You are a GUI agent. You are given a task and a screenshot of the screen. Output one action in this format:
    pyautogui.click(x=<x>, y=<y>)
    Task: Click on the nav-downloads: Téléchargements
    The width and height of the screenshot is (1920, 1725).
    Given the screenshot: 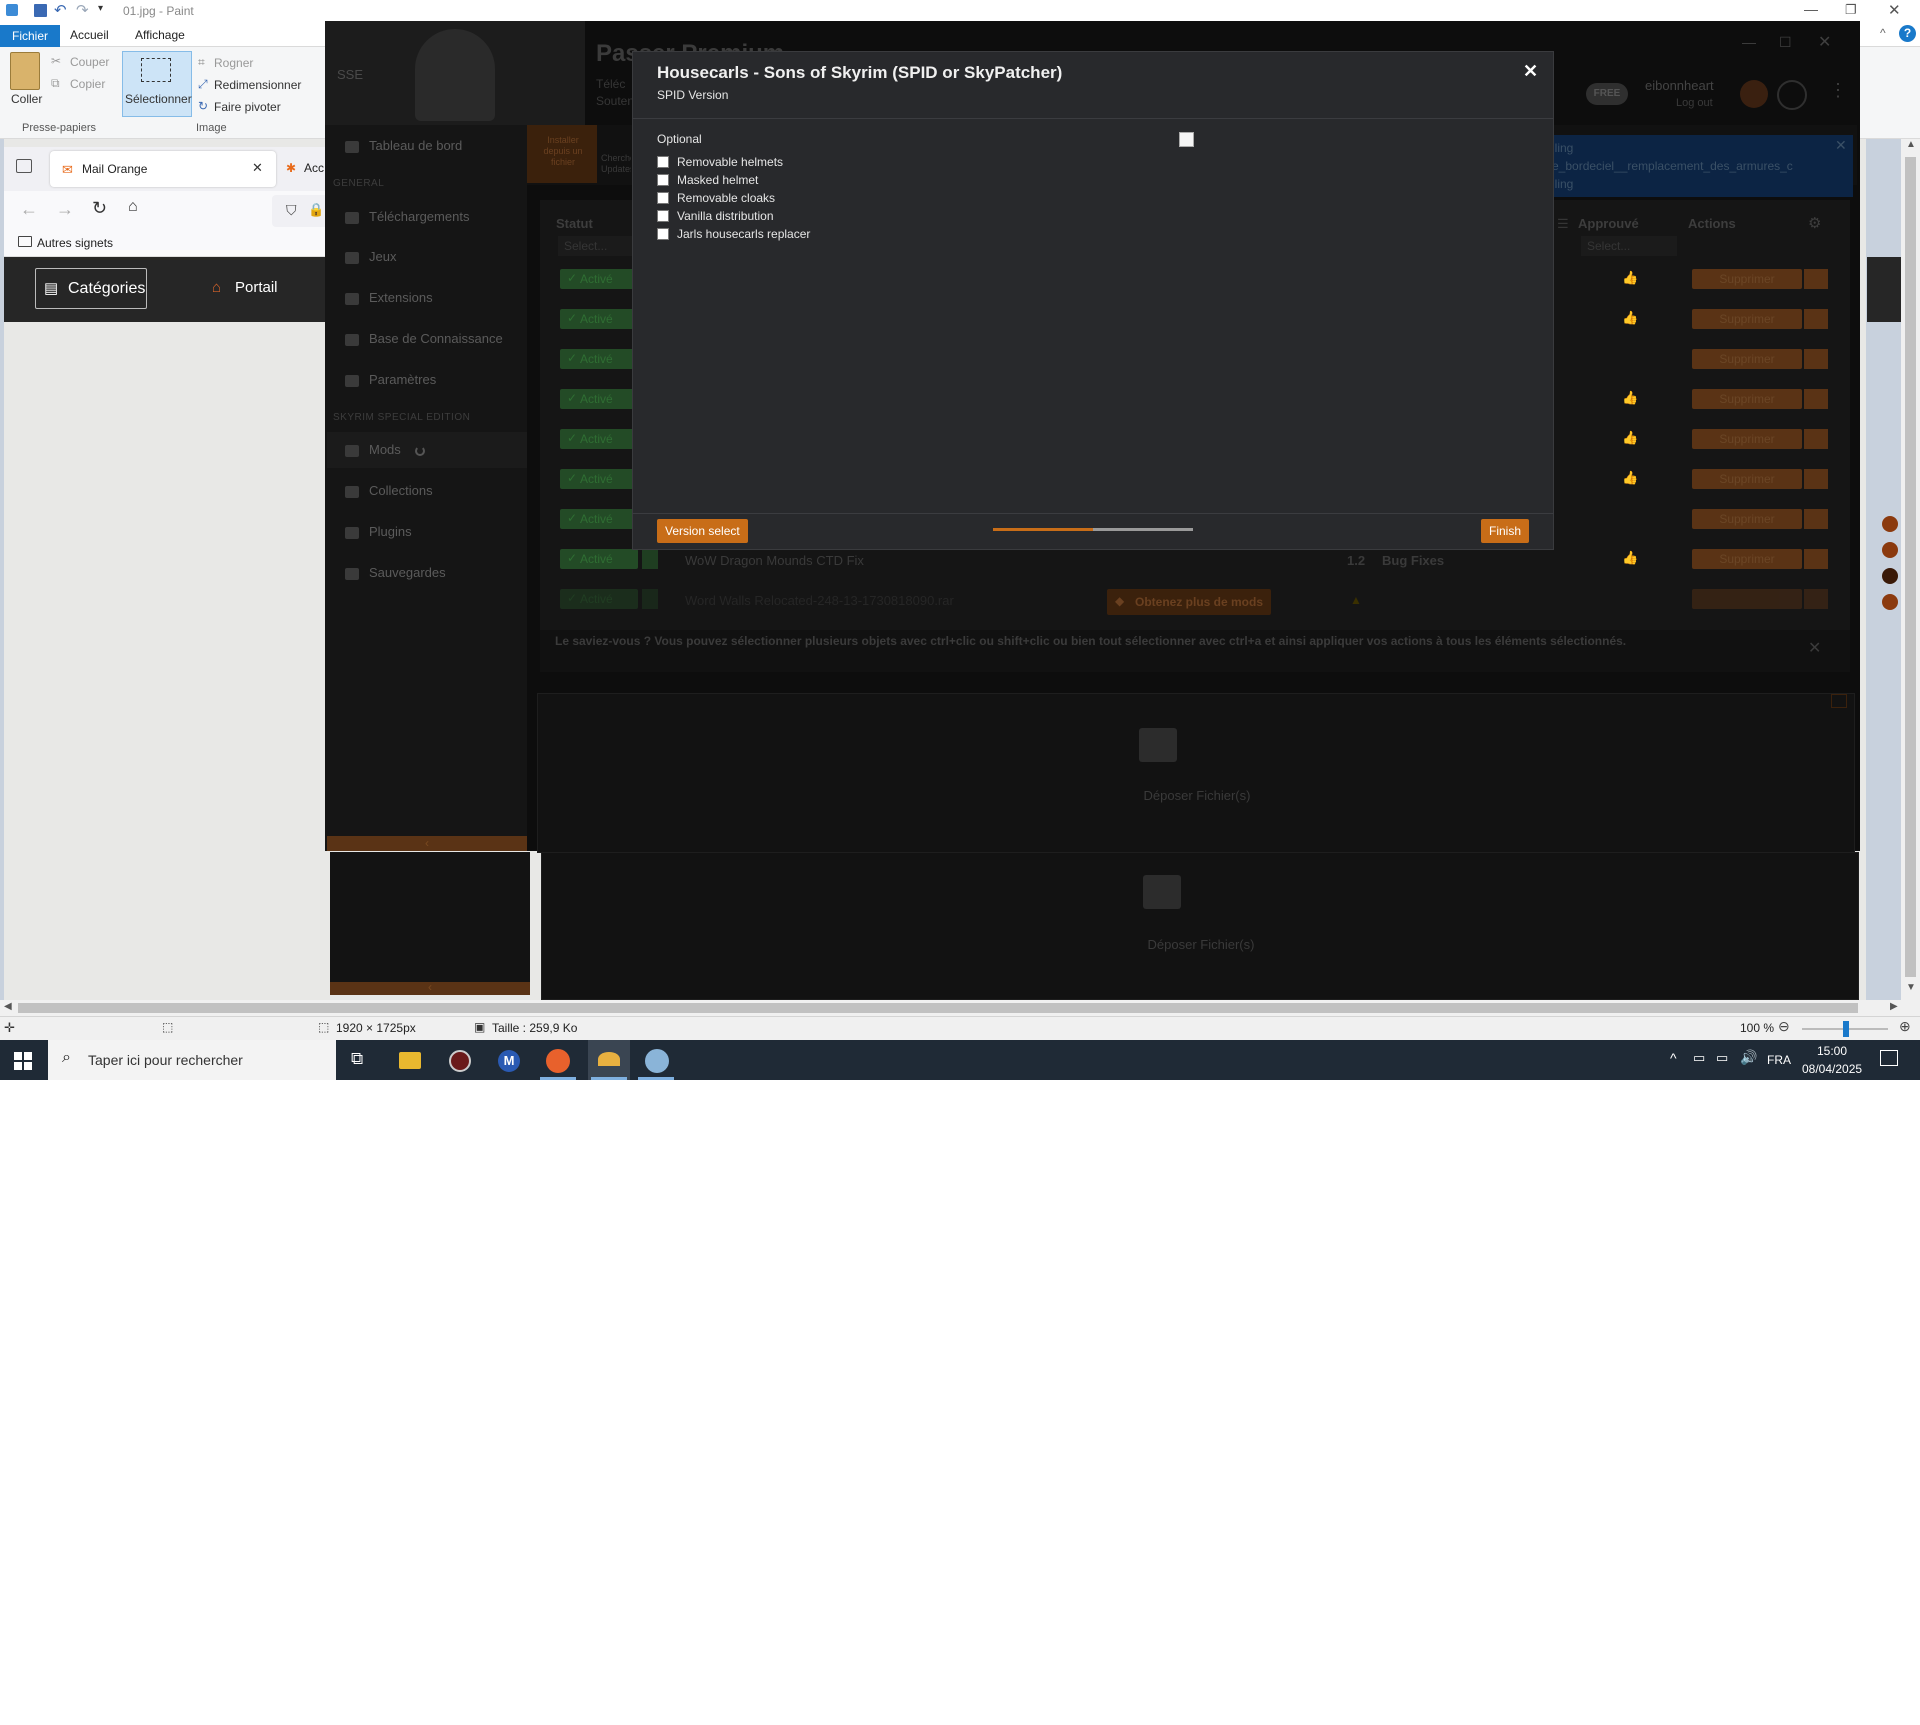 What is the action you would take?
    pyautogui.click(x=407, y=217)
    